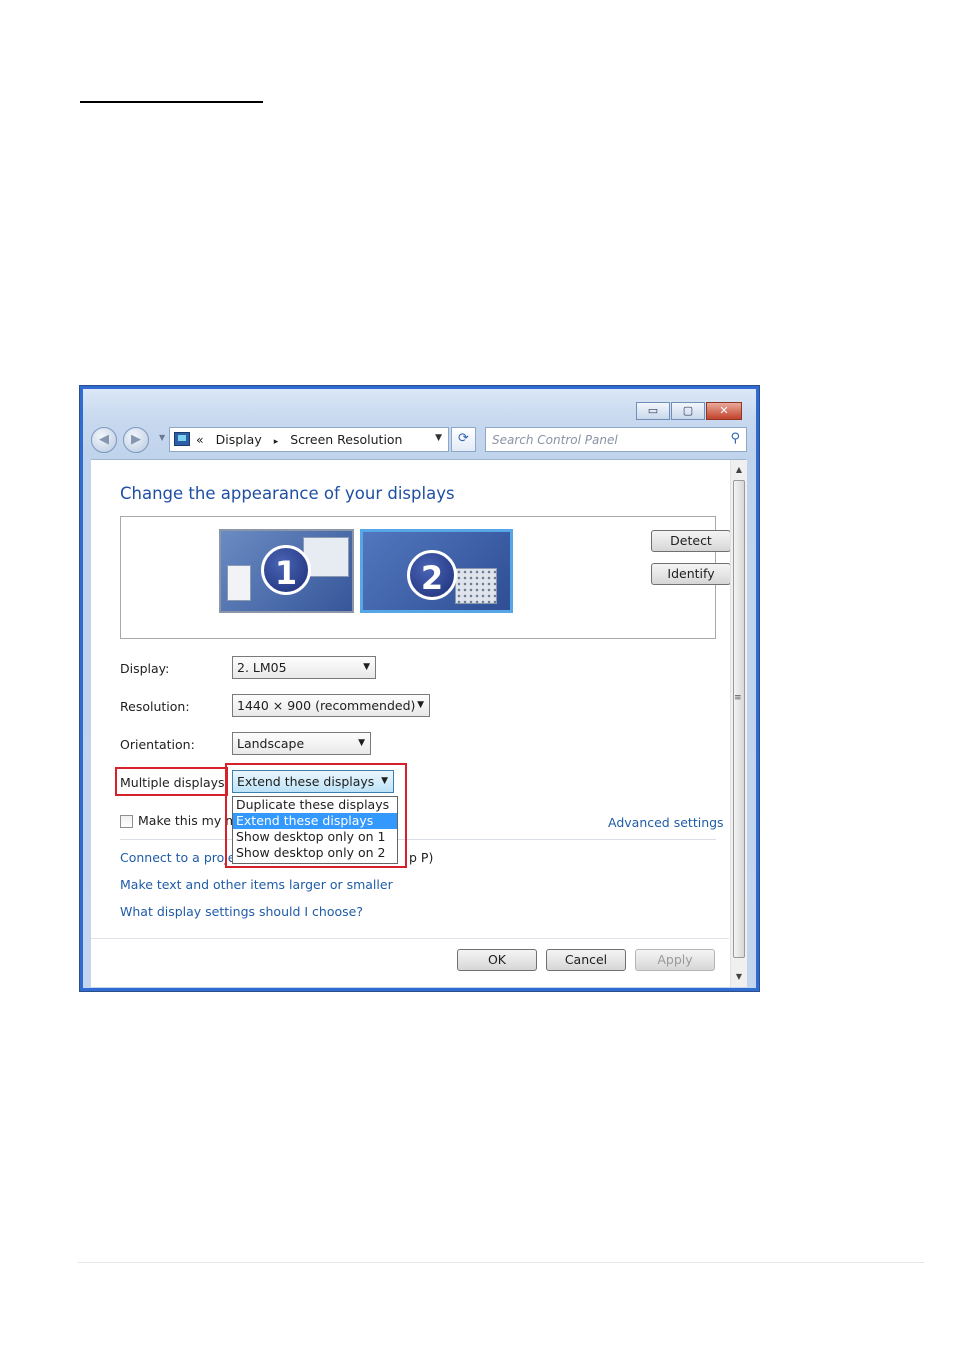 The width and height of the screenshot is (954, 1350). Describe the element at coordinates (326, 705) in the screenshot. I see `resolution-value: 1440 × 900 (recommended)` at that location.